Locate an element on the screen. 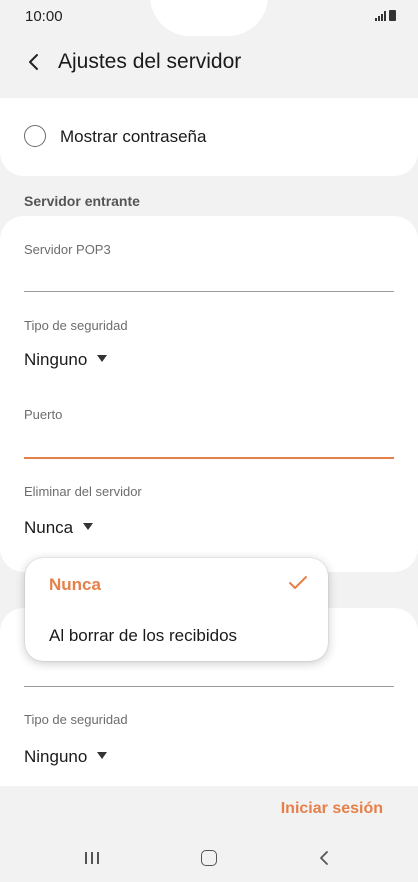  status-icons is located at coordinates (385, 15).